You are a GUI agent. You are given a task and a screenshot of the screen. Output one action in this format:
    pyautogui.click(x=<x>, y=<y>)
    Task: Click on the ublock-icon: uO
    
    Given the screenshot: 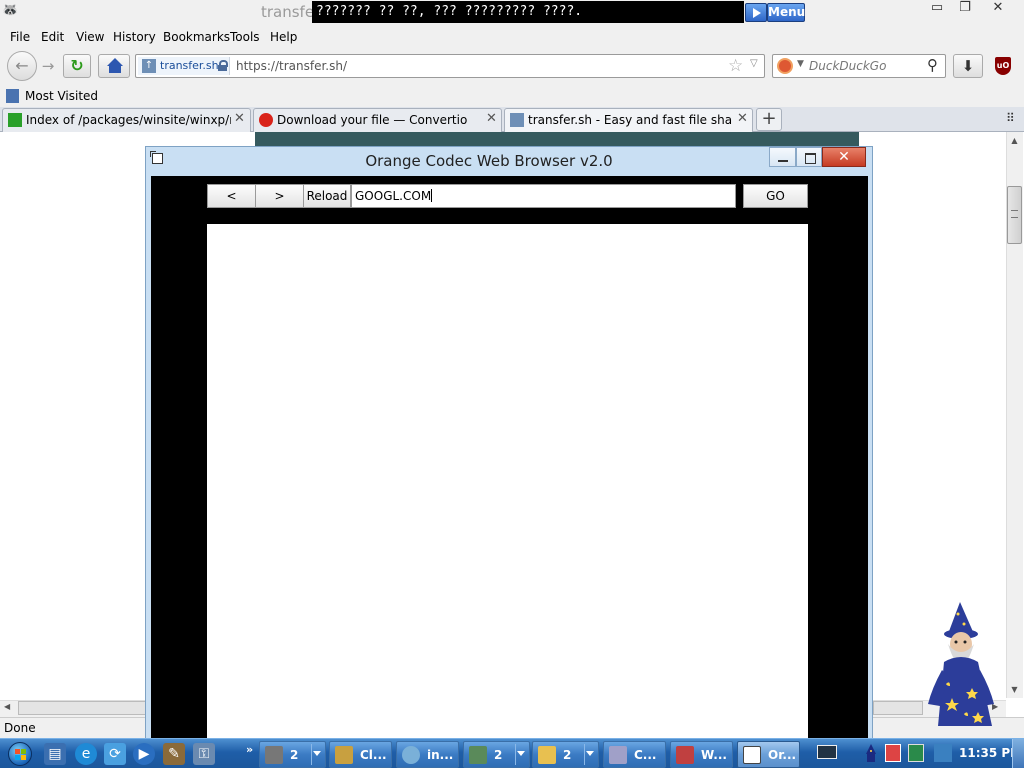 What is the action you would take?
    pyautogui.click(x=1003, y=66)
    